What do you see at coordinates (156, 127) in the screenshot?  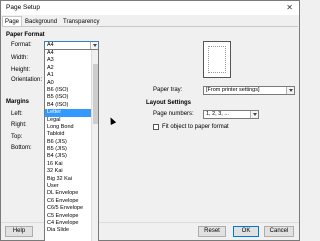 I see `fit-object-checkbox` at bounding box center [156, 127].